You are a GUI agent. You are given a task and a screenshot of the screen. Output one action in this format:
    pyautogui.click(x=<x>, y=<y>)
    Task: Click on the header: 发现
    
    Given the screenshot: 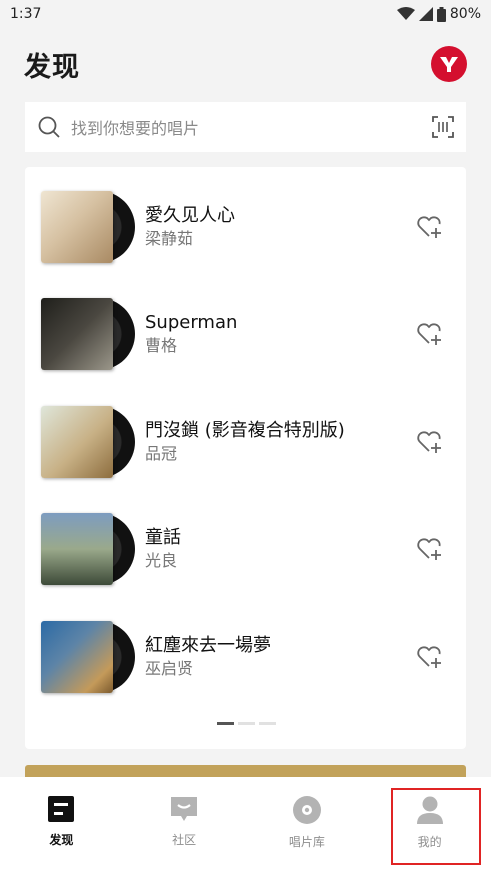 What is the action you would take?
    pyautogui.click(x=245, y=64)
    